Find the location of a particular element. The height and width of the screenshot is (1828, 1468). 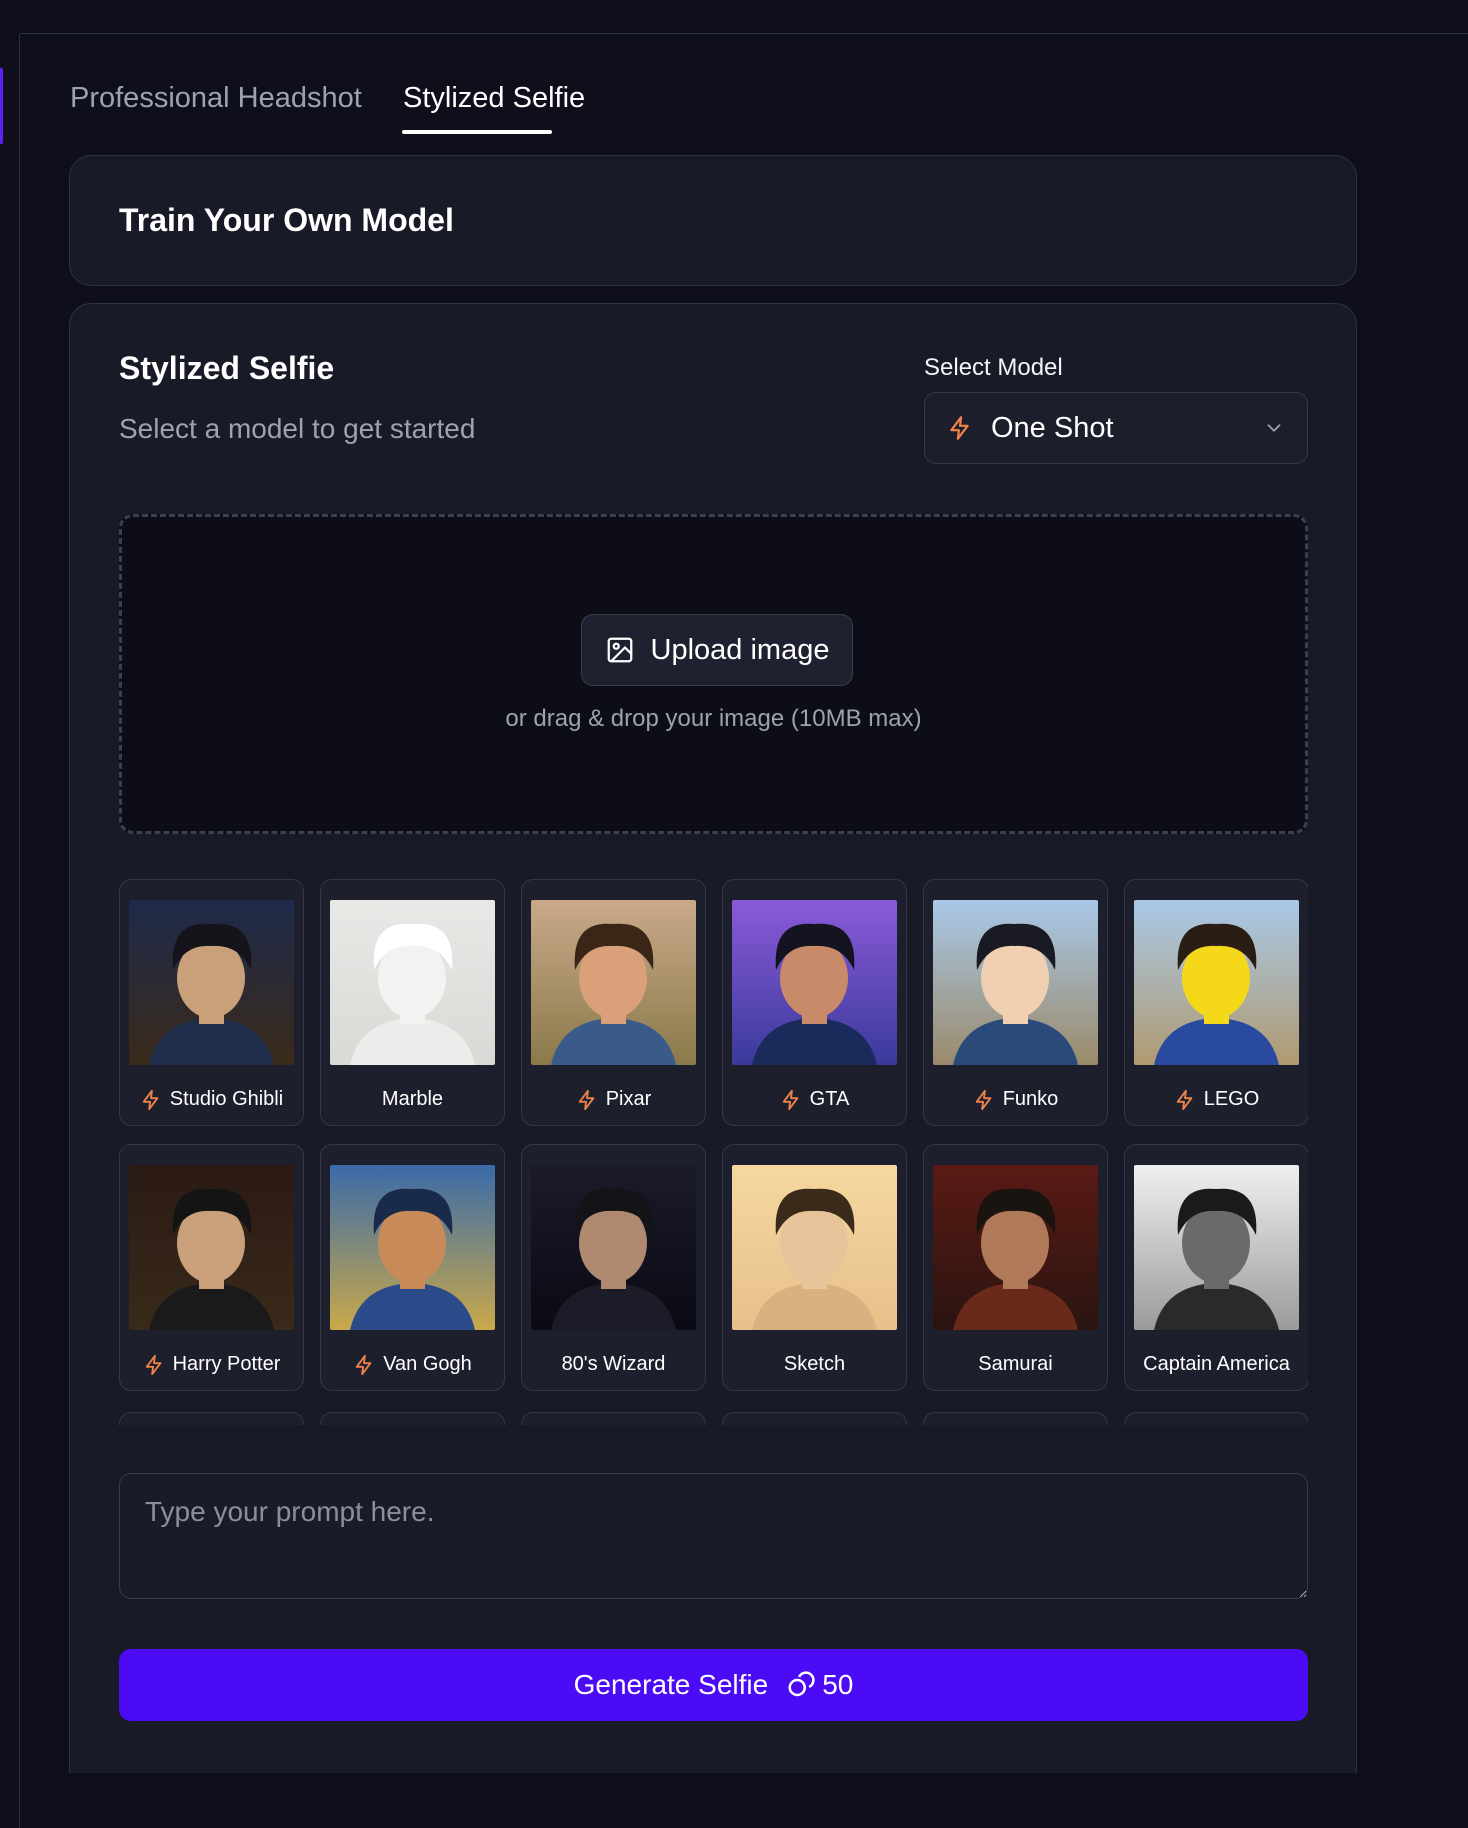

top-bar is located at coordinates (744, 17).